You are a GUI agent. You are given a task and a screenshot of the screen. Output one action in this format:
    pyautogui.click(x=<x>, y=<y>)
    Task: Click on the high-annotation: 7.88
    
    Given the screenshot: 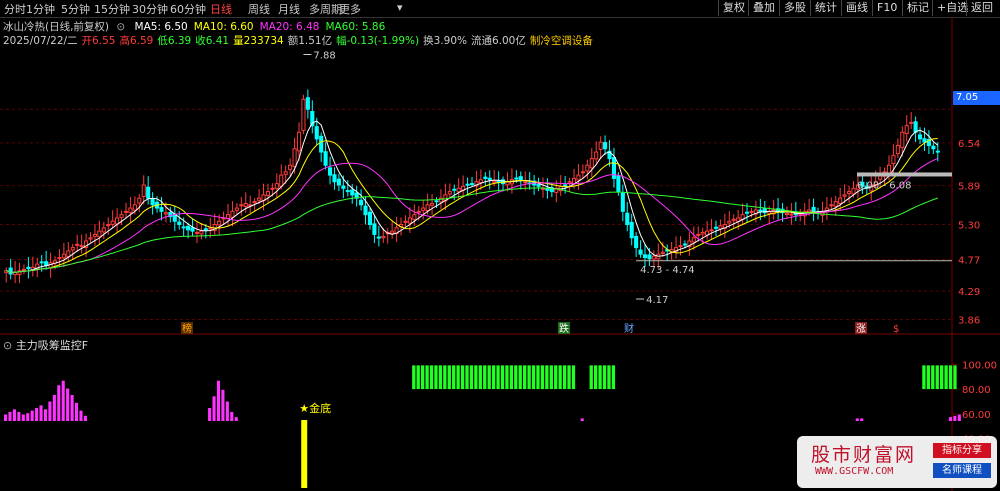 What is the action you would take?
    pyautogui.click(x=324, y=56)
    